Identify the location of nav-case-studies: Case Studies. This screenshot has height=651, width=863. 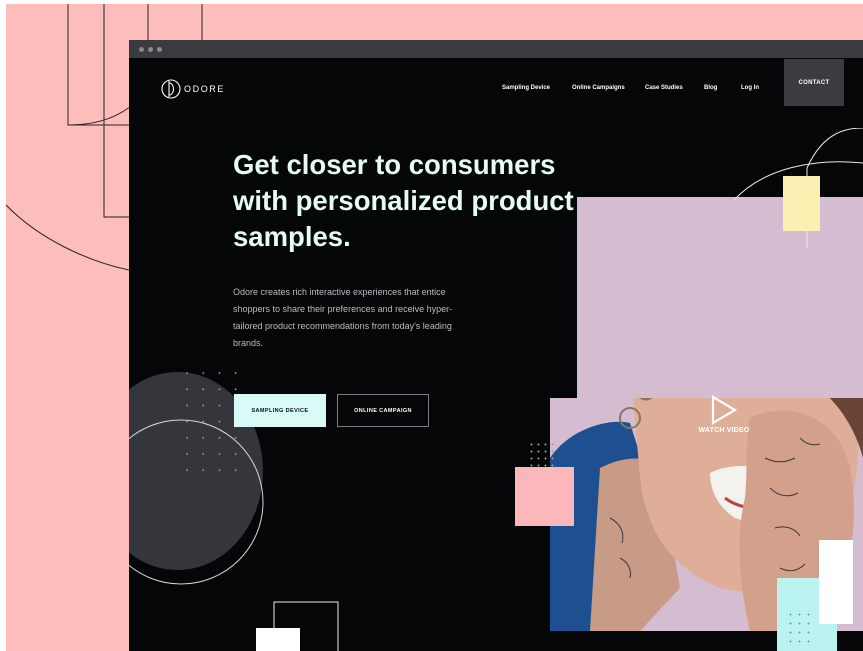
(664, 88).